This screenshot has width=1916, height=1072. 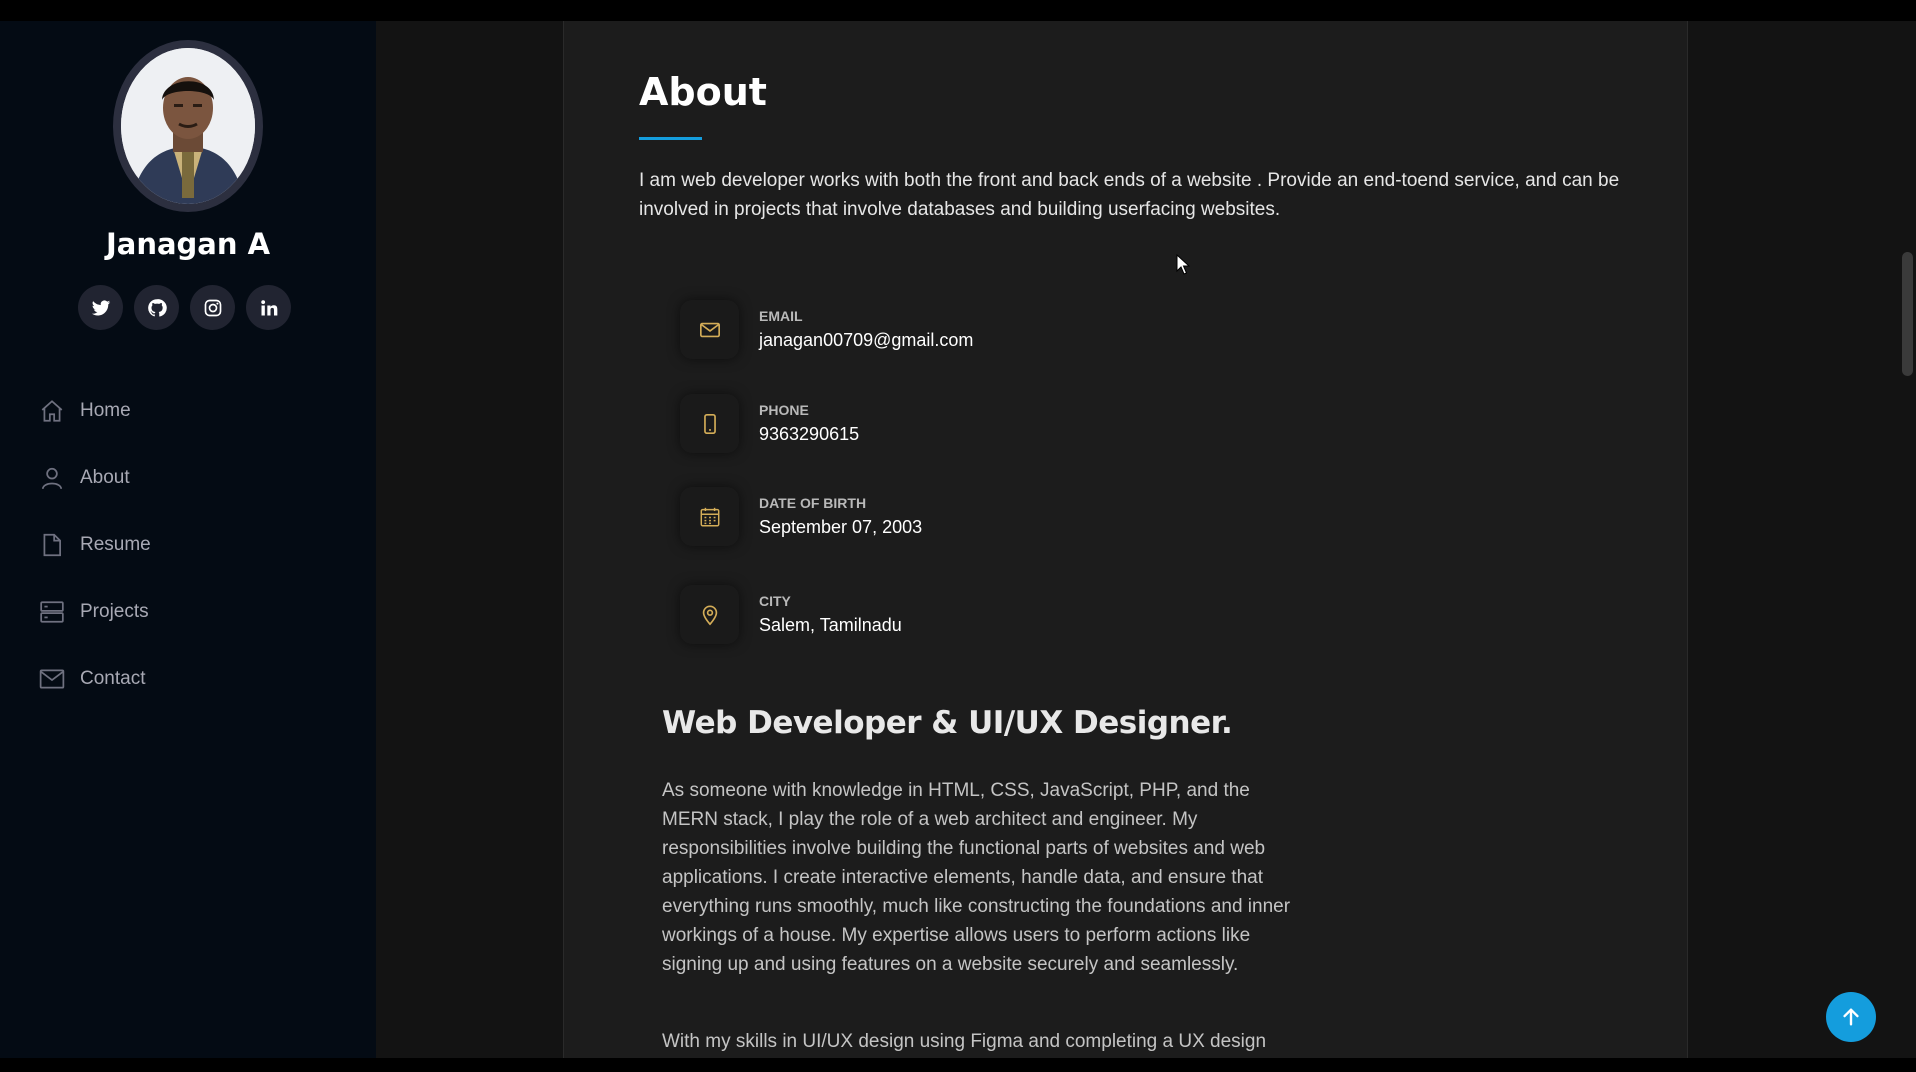 What do you see at coordinates (703, 92) in the screenshot?
I see `section-title: About` at bounding box center [703, 92].